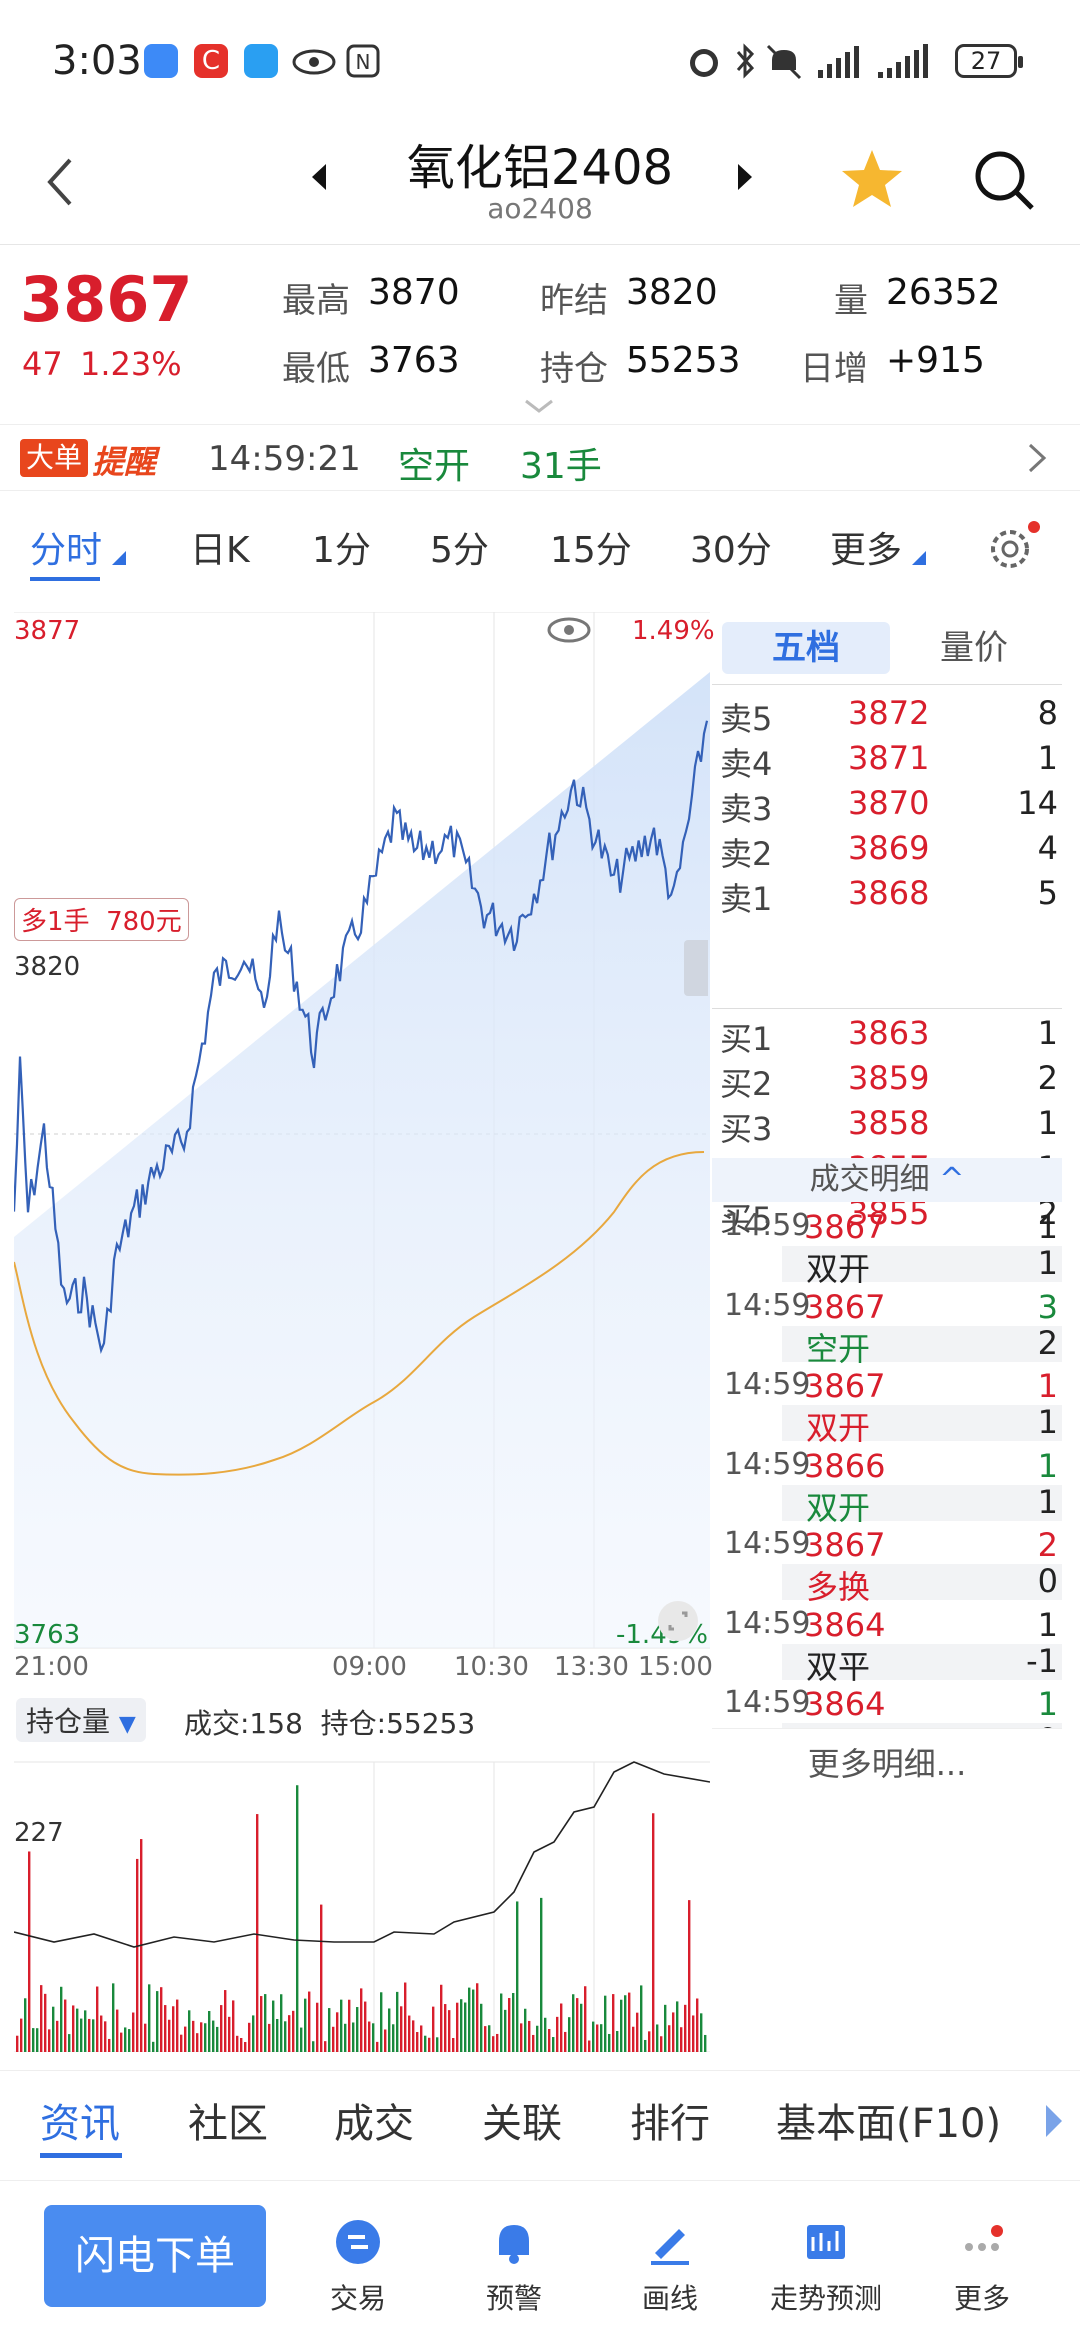 Image resolution: width=1080 pixels, height=2331 pixels. I want to click on tab-ranking: 排行, so click(670, 2120).